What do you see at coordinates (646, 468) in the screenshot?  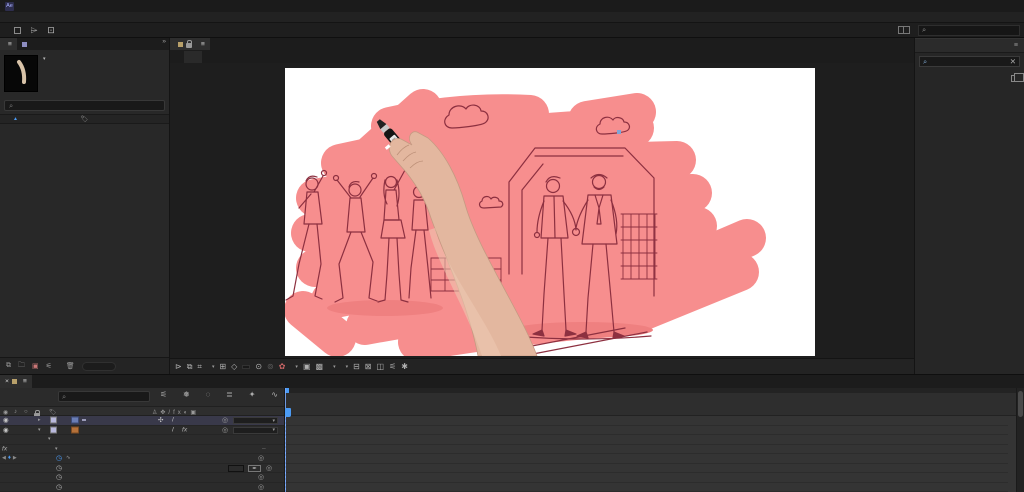 I see `track-color` at bounding box center [646, 468].